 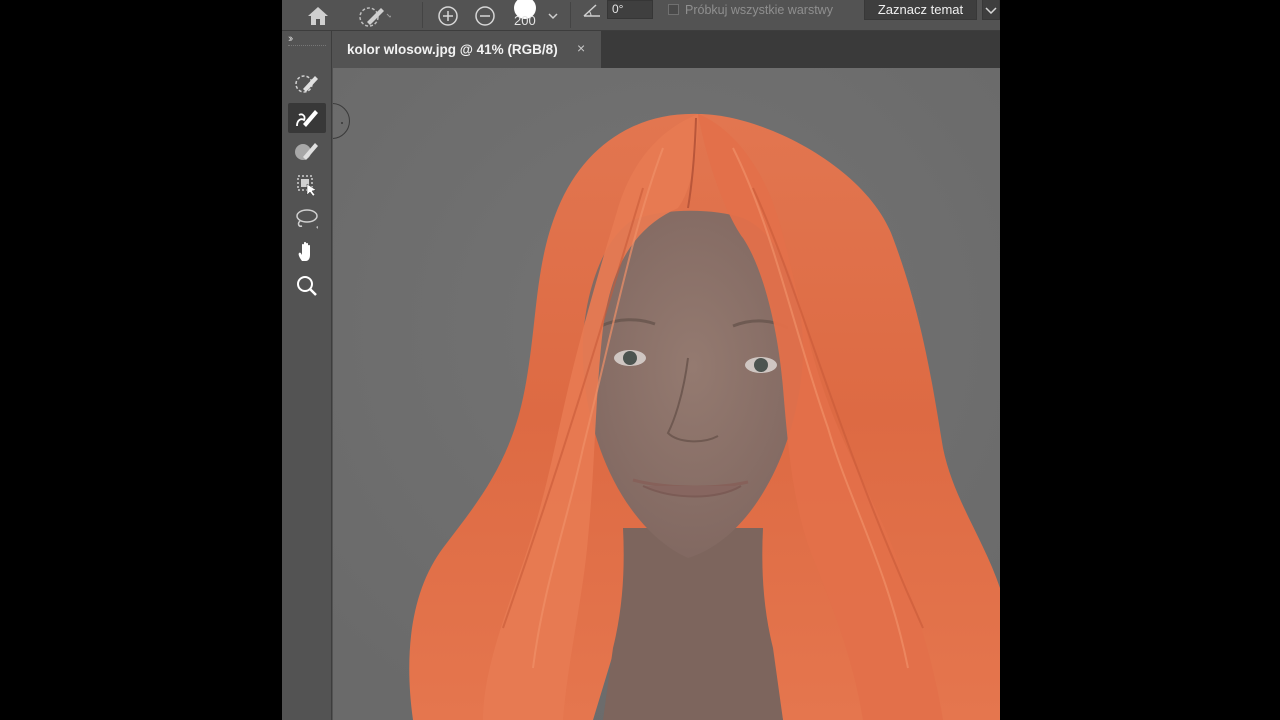 I want to click on hand-icon, so click(x=304, y=251).